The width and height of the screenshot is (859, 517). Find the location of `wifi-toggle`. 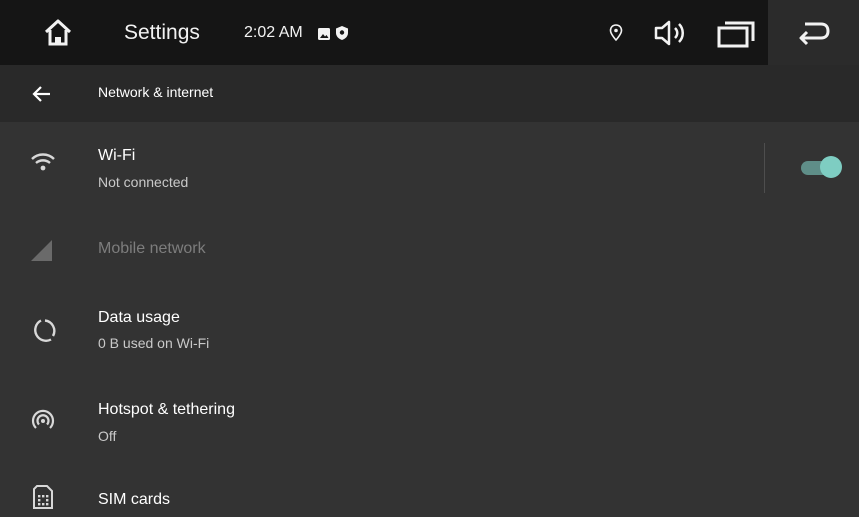

wifi-toggle is located at coordinates (822, 167).